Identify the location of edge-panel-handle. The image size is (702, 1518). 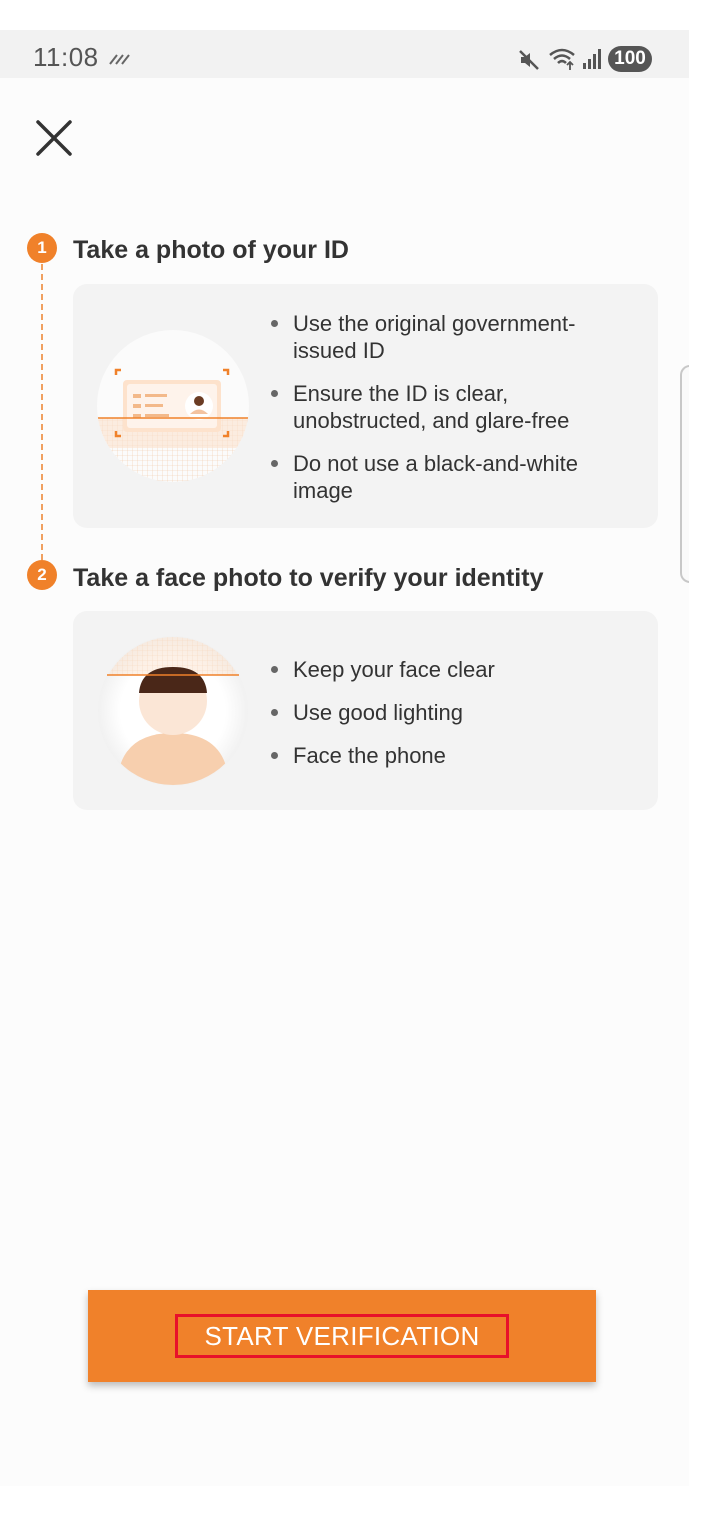
(684, 474).